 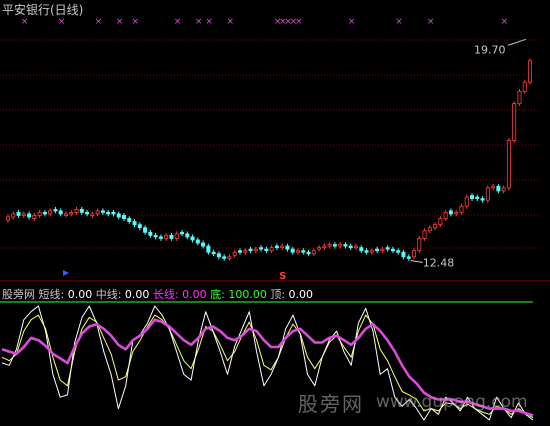 What do you see at coordinates (215, 294) in the screenshot?
I see `indicator-label-3: 底:` at bounding box center [215, 294].